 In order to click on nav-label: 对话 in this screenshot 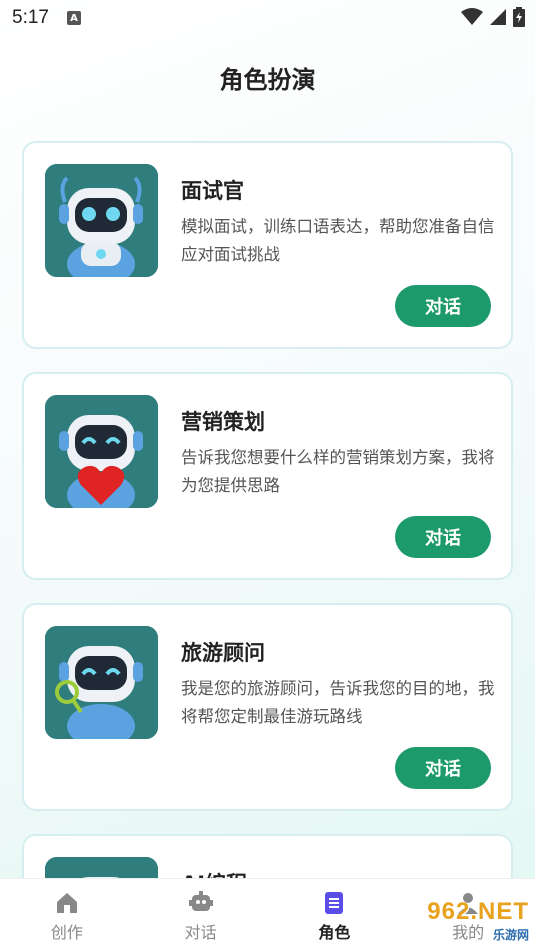, I will do `click(200, 932)`.